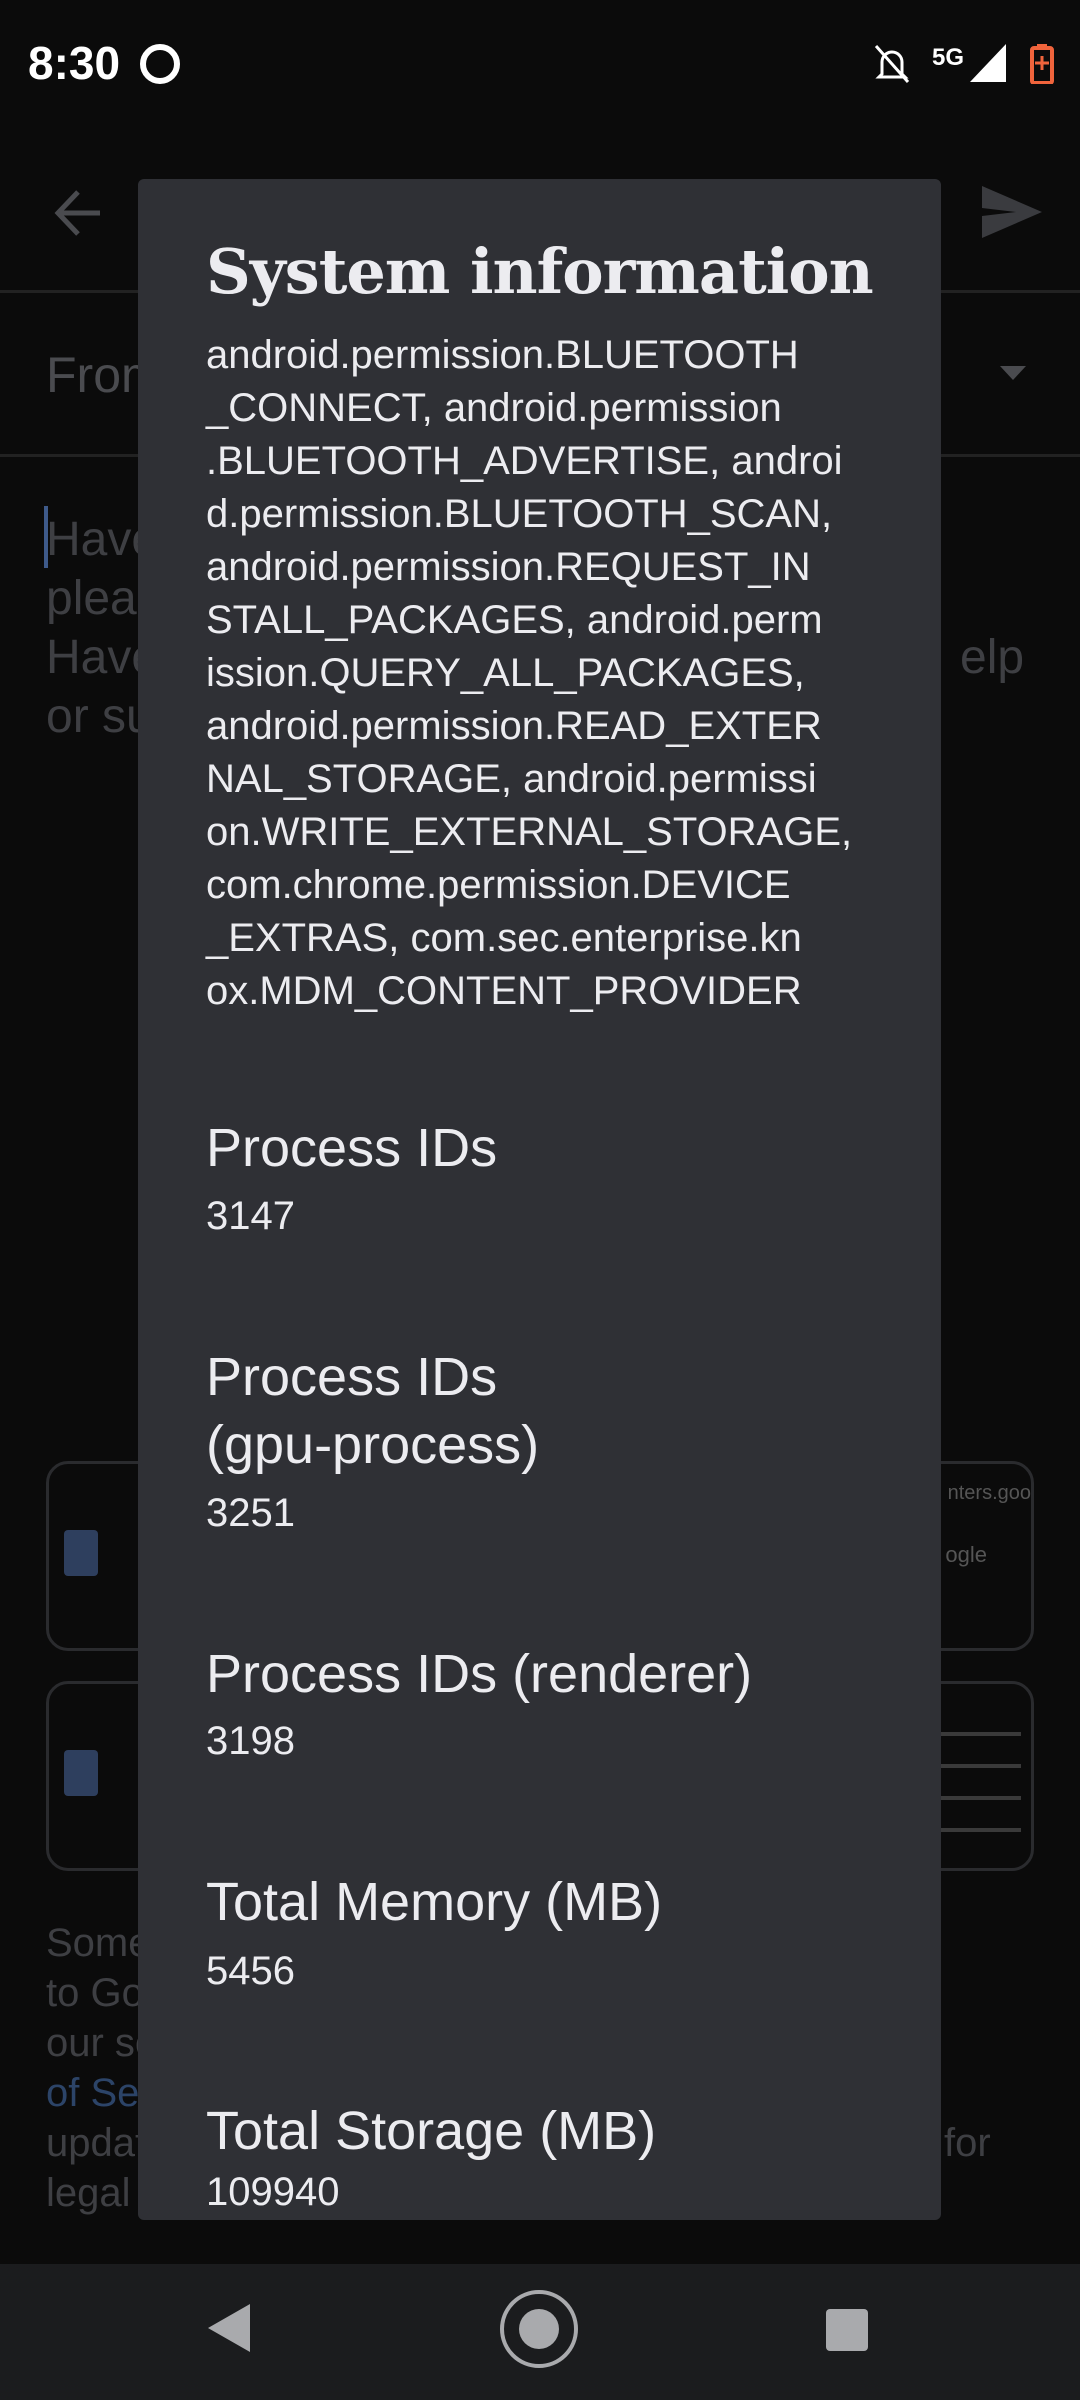  What do you see at coordinates (229, 2328) in the screenshot?
I see `nav-back-icon` at bounding box center [229, 2328].